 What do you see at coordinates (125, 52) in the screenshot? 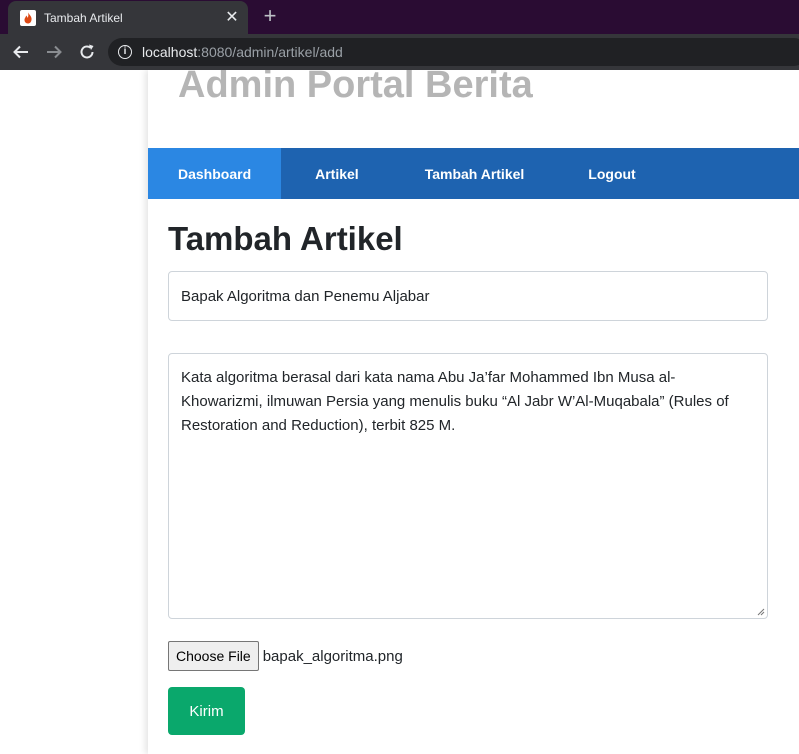
I see `info-icon: i` at bounding box center [125, 52].